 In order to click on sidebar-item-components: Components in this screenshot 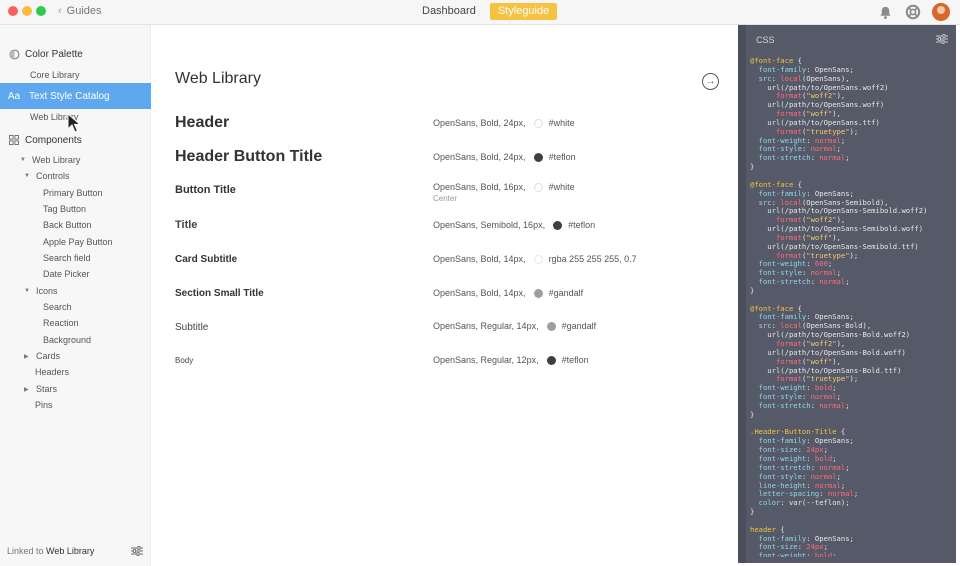, I will do `click(75, 140)`.